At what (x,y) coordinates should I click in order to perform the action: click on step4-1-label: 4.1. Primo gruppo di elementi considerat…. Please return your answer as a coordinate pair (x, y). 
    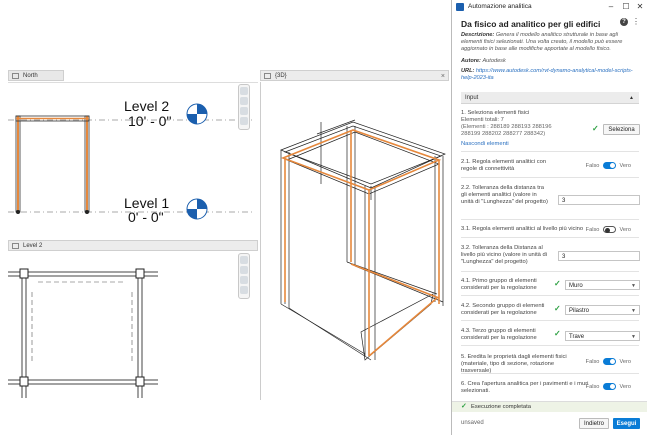
    Looking at the image, I should click on (499, 284).